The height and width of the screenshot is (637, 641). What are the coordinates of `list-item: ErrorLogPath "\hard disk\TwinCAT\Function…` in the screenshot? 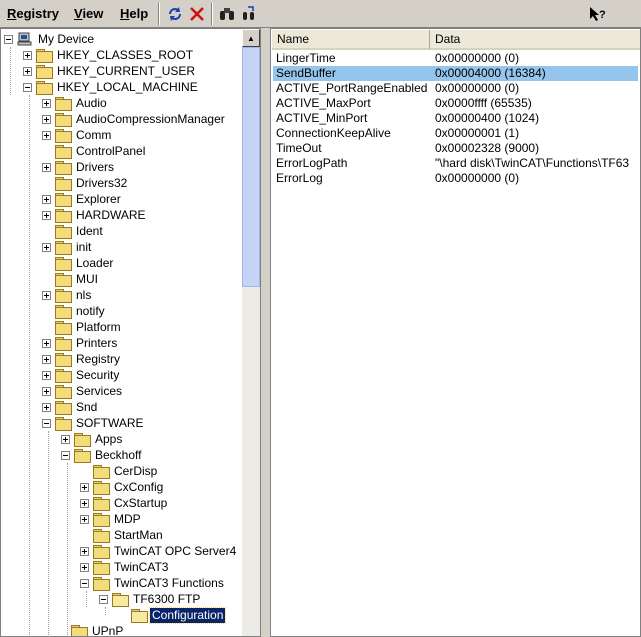 It's located at (455, 163).